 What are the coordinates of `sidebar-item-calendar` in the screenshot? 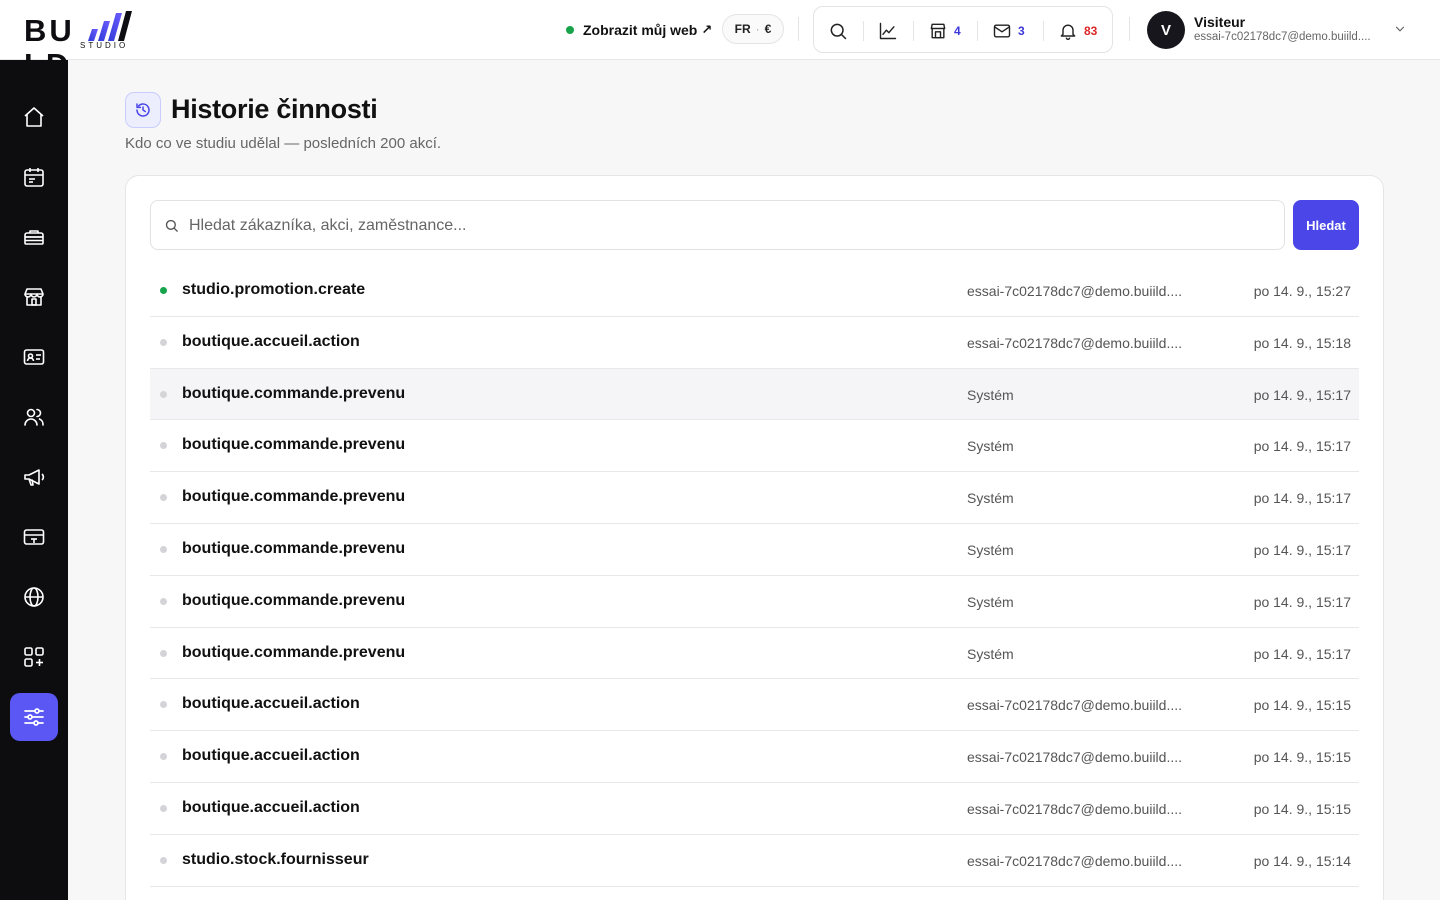 It's located at (34, 177).